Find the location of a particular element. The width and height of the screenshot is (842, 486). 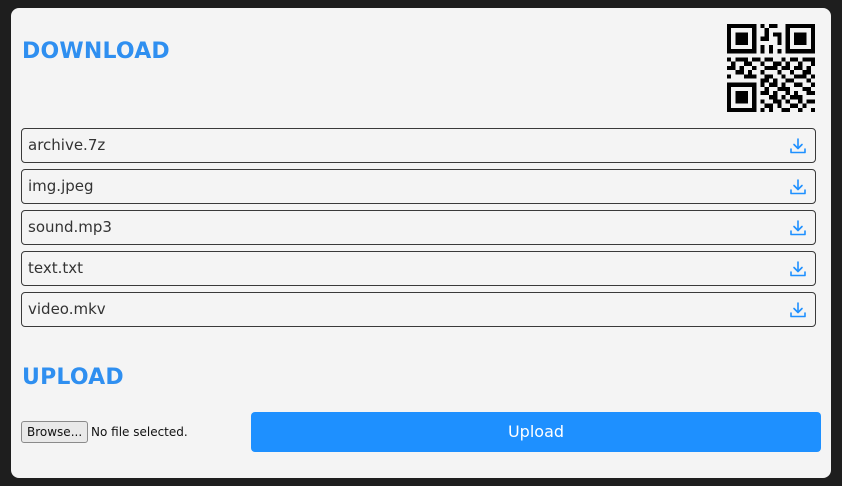

file-name: sound.mp3 is located at coordinates (70, 227).